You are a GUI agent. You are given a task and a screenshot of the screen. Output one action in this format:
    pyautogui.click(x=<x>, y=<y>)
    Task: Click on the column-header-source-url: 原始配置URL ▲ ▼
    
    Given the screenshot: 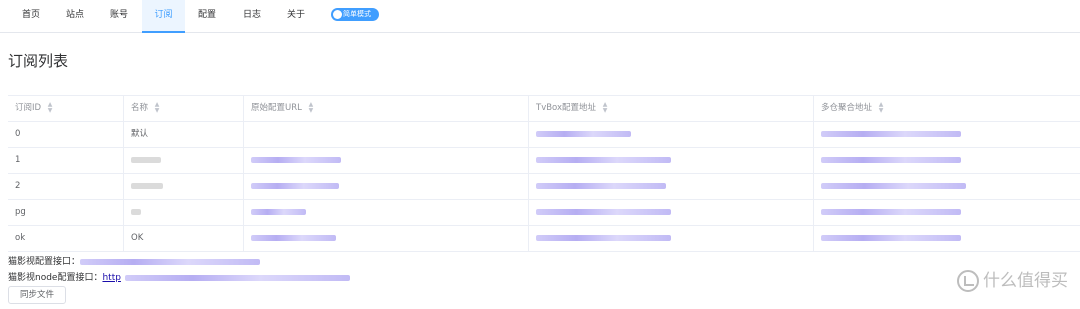 What is the action you would take?
    pyautogui.click(x=385, y=108)
    